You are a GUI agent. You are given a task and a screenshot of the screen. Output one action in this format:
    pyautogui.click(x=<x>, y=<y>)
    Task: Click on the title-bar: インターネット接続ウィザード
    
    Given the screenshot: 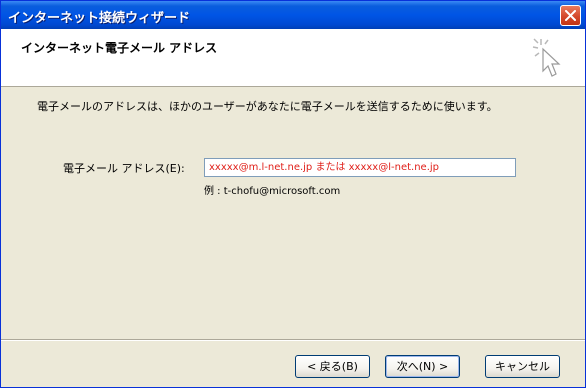 What is the action you would take?
    pyautogui.click(x=293, y=15)
    